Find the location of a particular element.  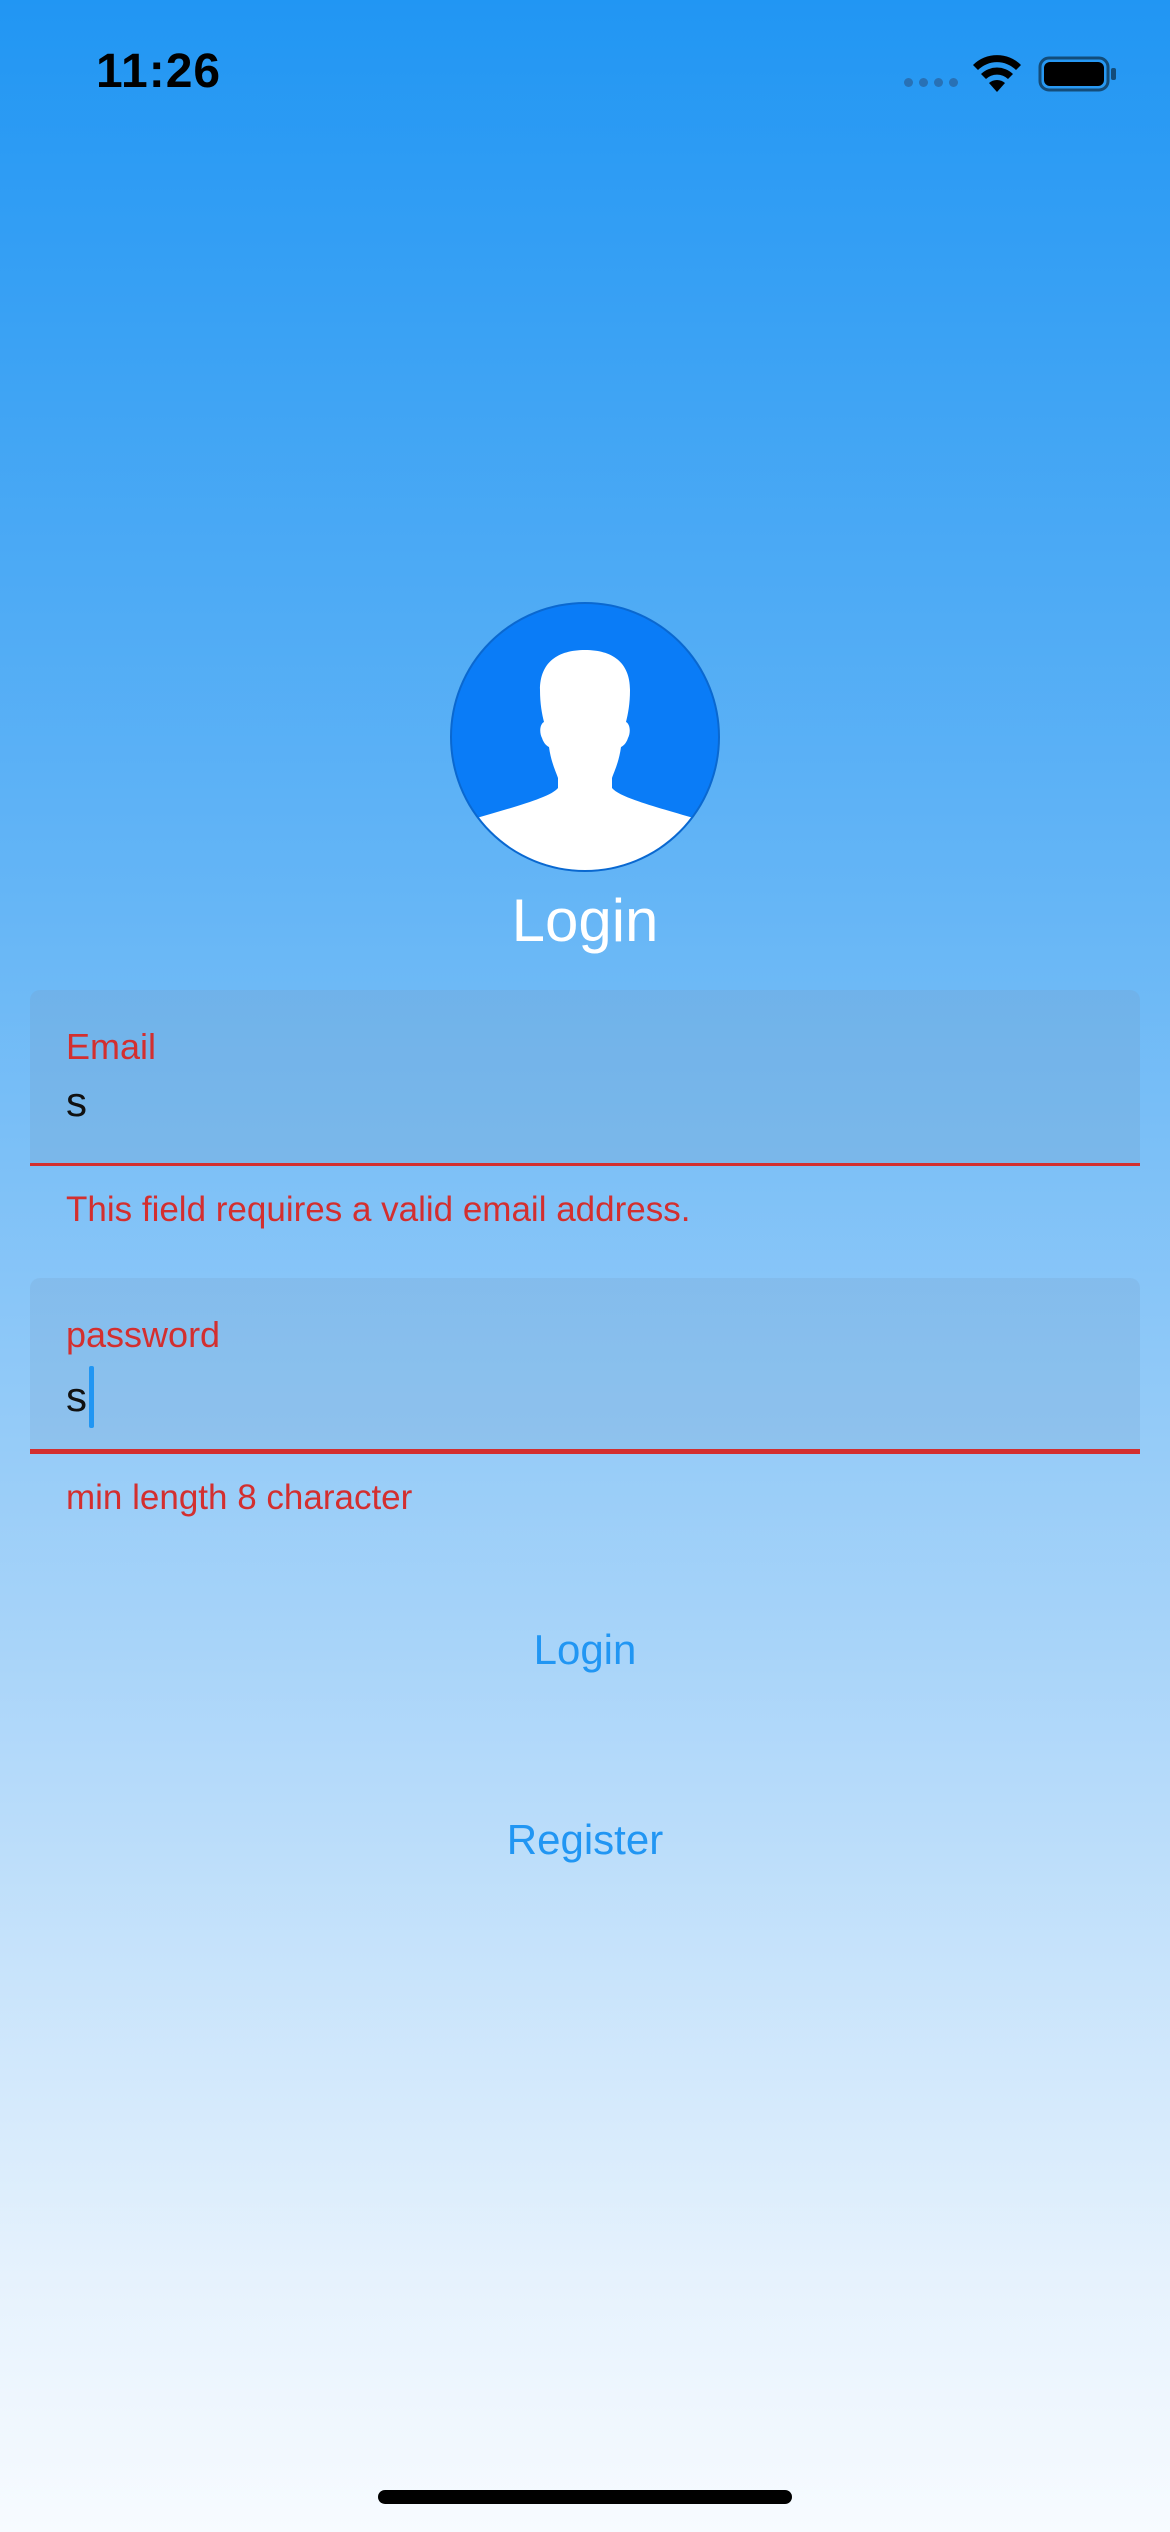

wifi-icon is located at coordinates (997, 73).